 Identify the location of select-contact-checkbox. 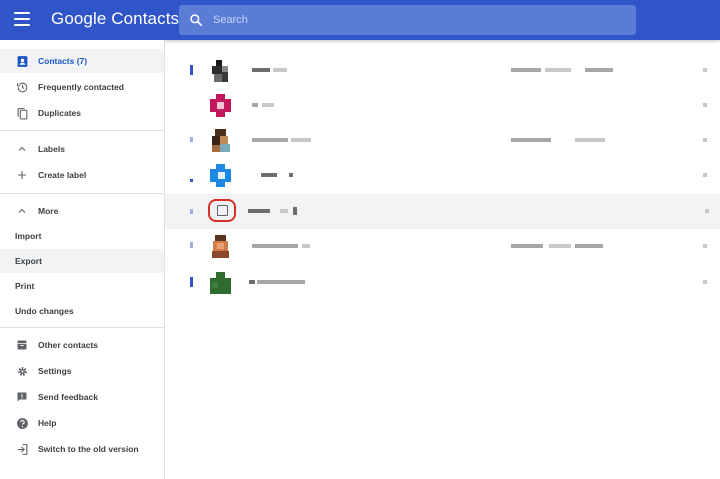
(222, 210).